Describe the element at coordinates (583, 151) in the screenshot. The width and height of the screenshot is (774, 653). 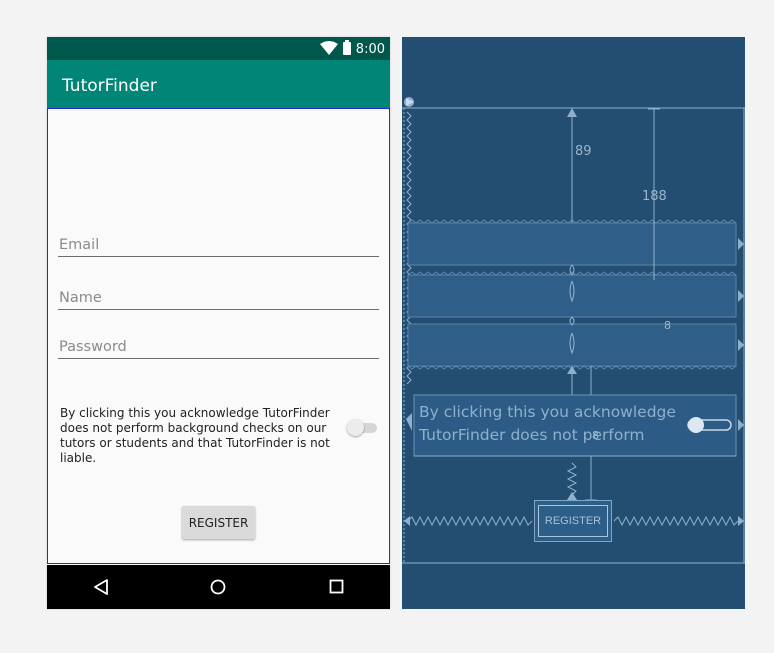
I see `dimension-label-top: 89` at that location.